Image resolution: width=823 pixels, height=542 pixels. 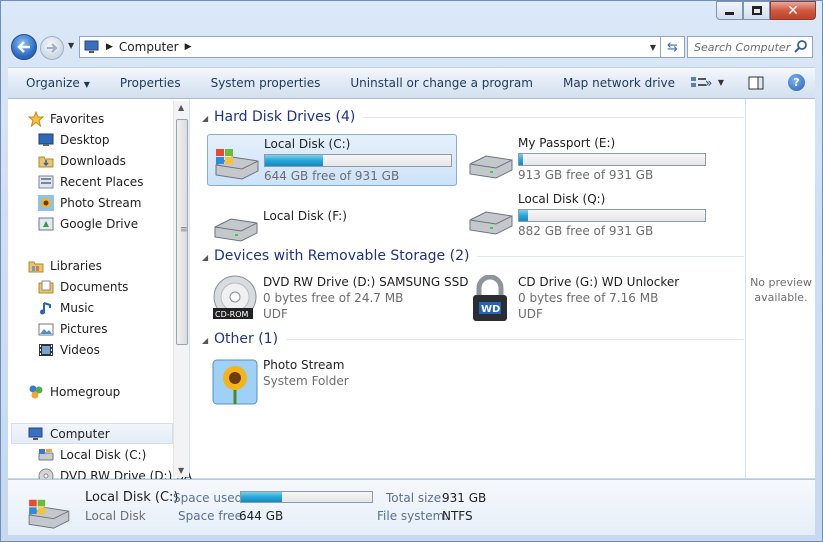 What do you see at coordinates (306, 497) in the screenshot?
I see `details-usage-bar` at bounding box center [306, 497].